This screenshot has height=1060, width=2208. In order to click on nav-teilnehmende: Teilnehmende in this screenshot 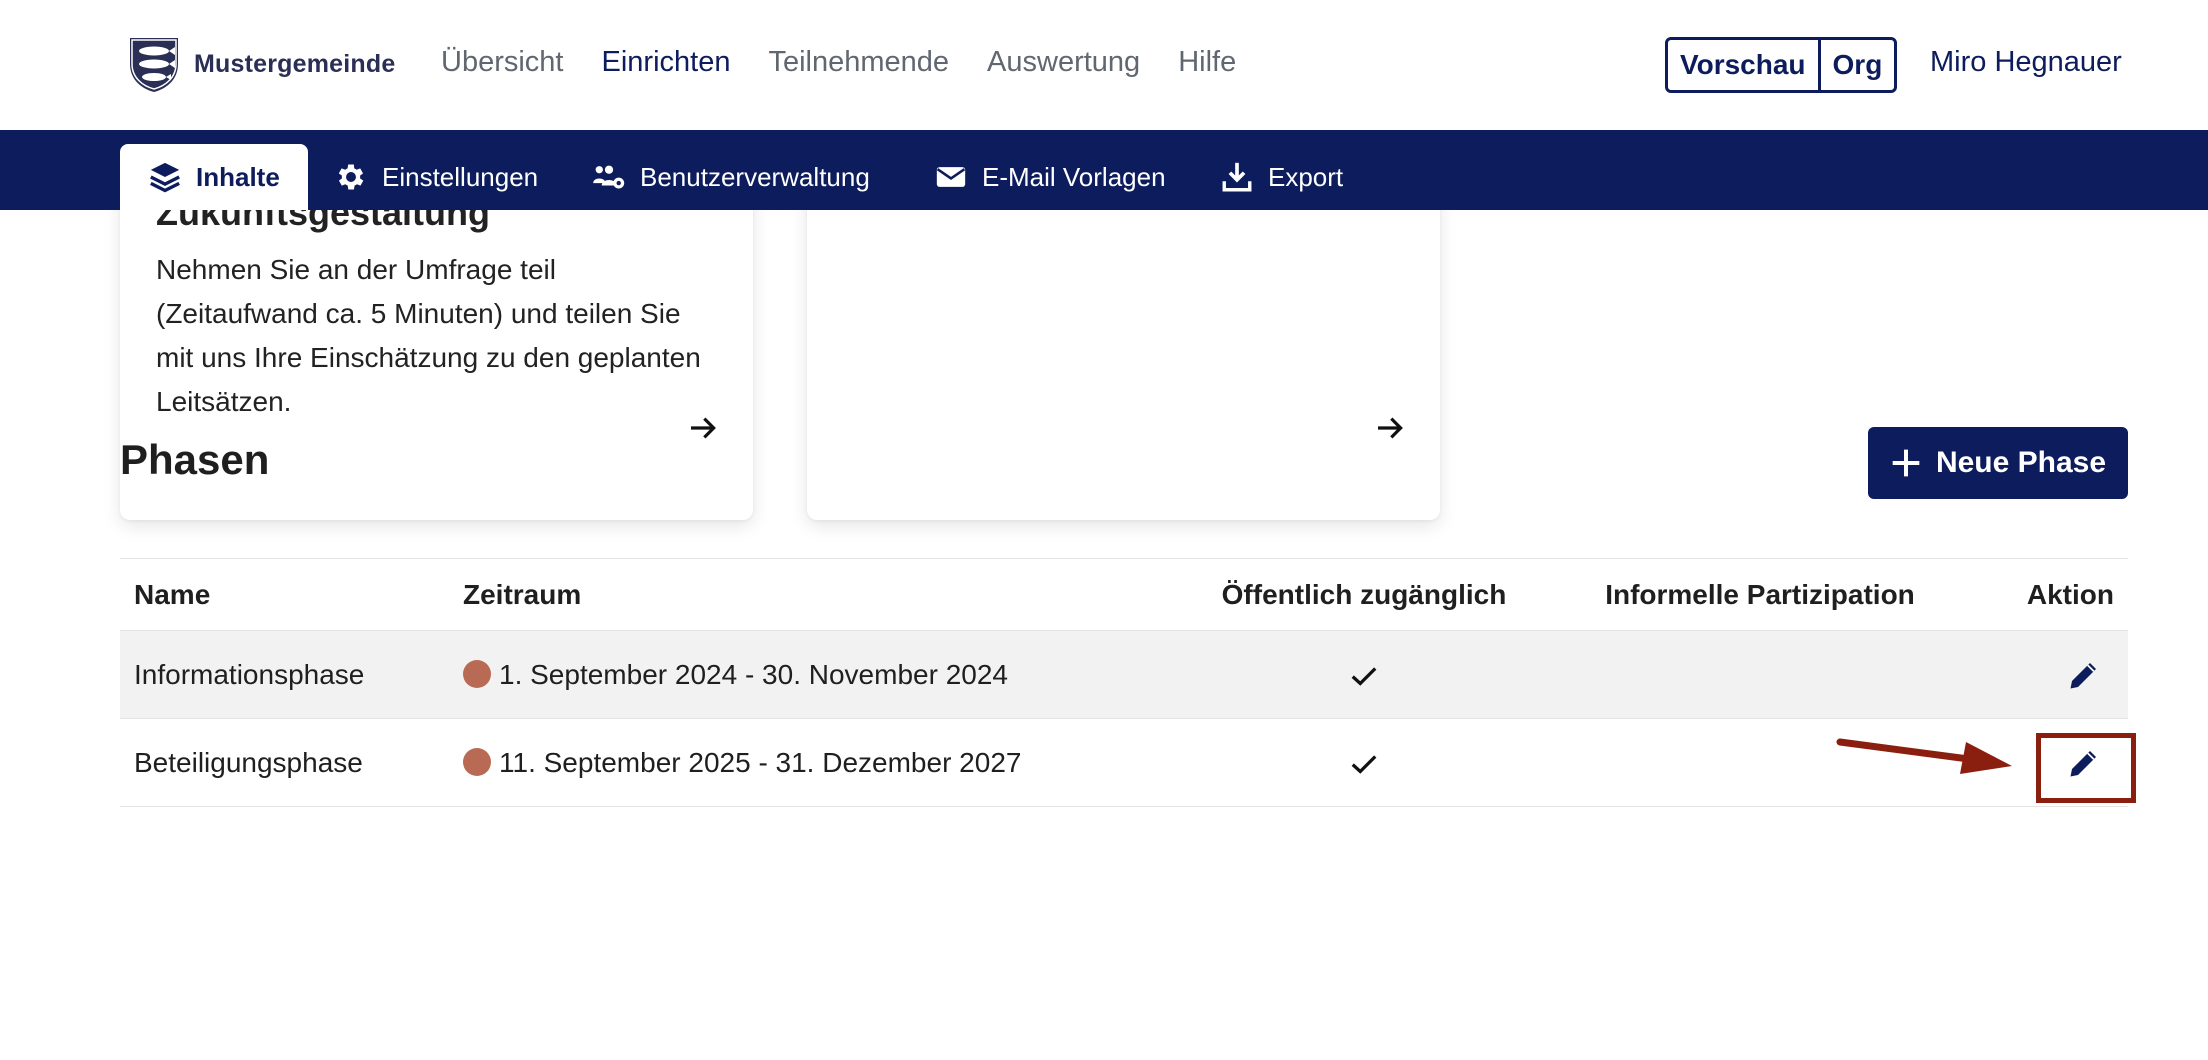, I will do `click(858, 62)`.